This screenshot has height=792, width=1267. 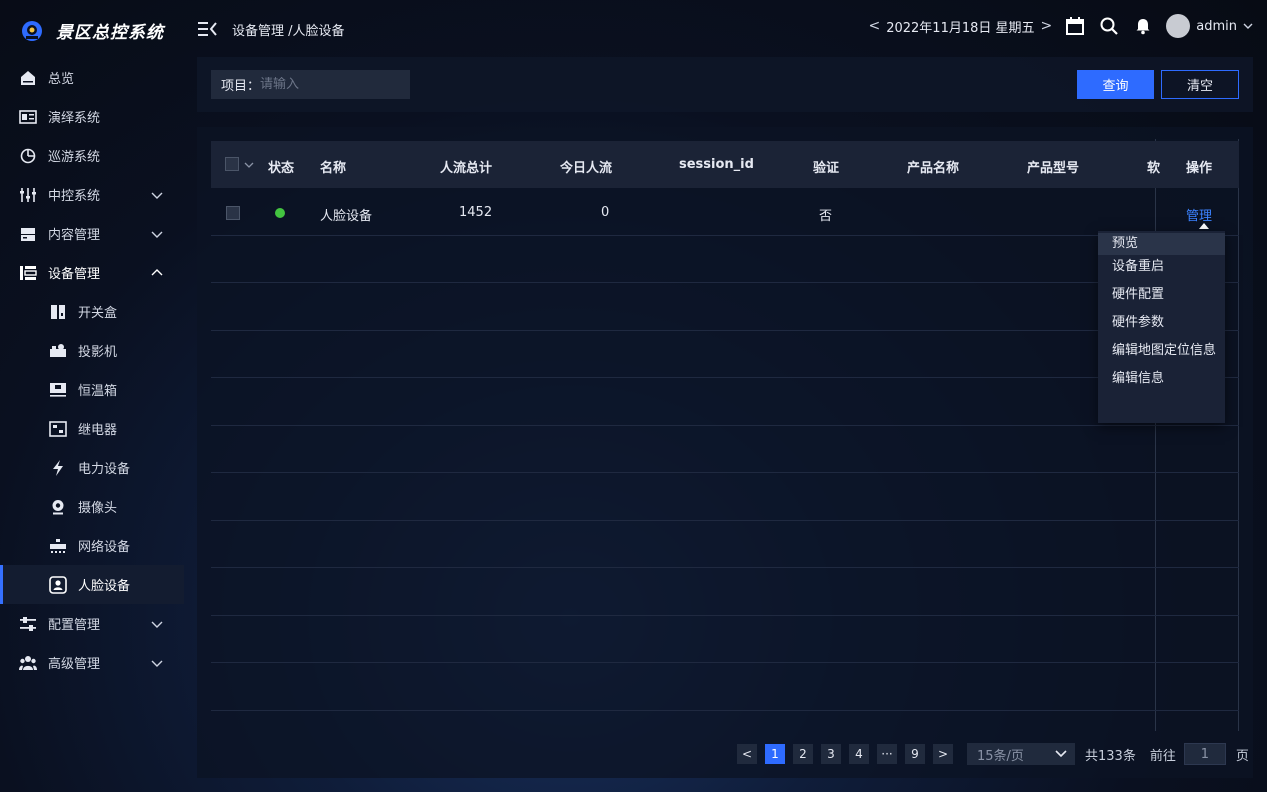 I want to click on cell-total: 1452, so click(x=476, y=212).